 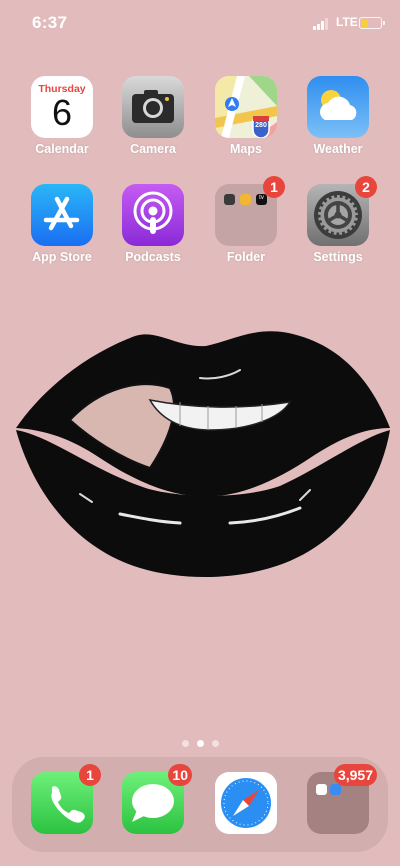 I want to click on app-label: Camera, so click(x=153, y=149).